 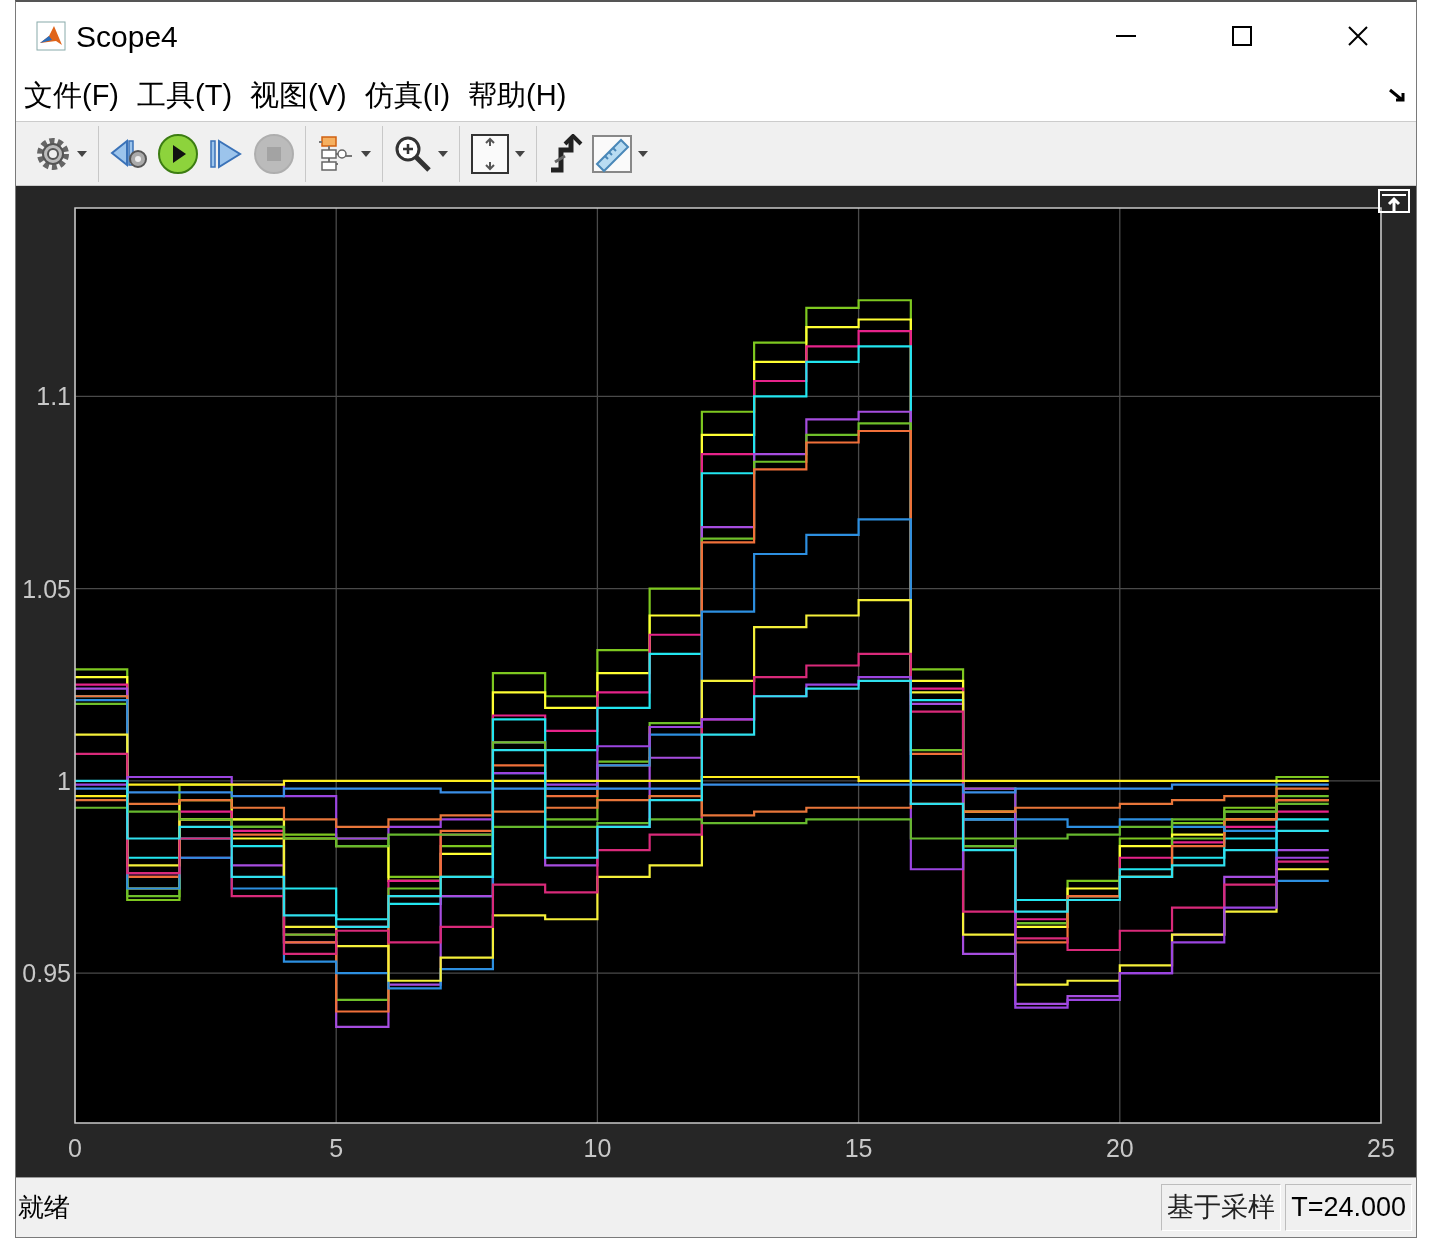 What do you see at coordinates (46, 588) in the screenshot?
I see `y-tick-label: 1.05` at bounding box center [46, 588].